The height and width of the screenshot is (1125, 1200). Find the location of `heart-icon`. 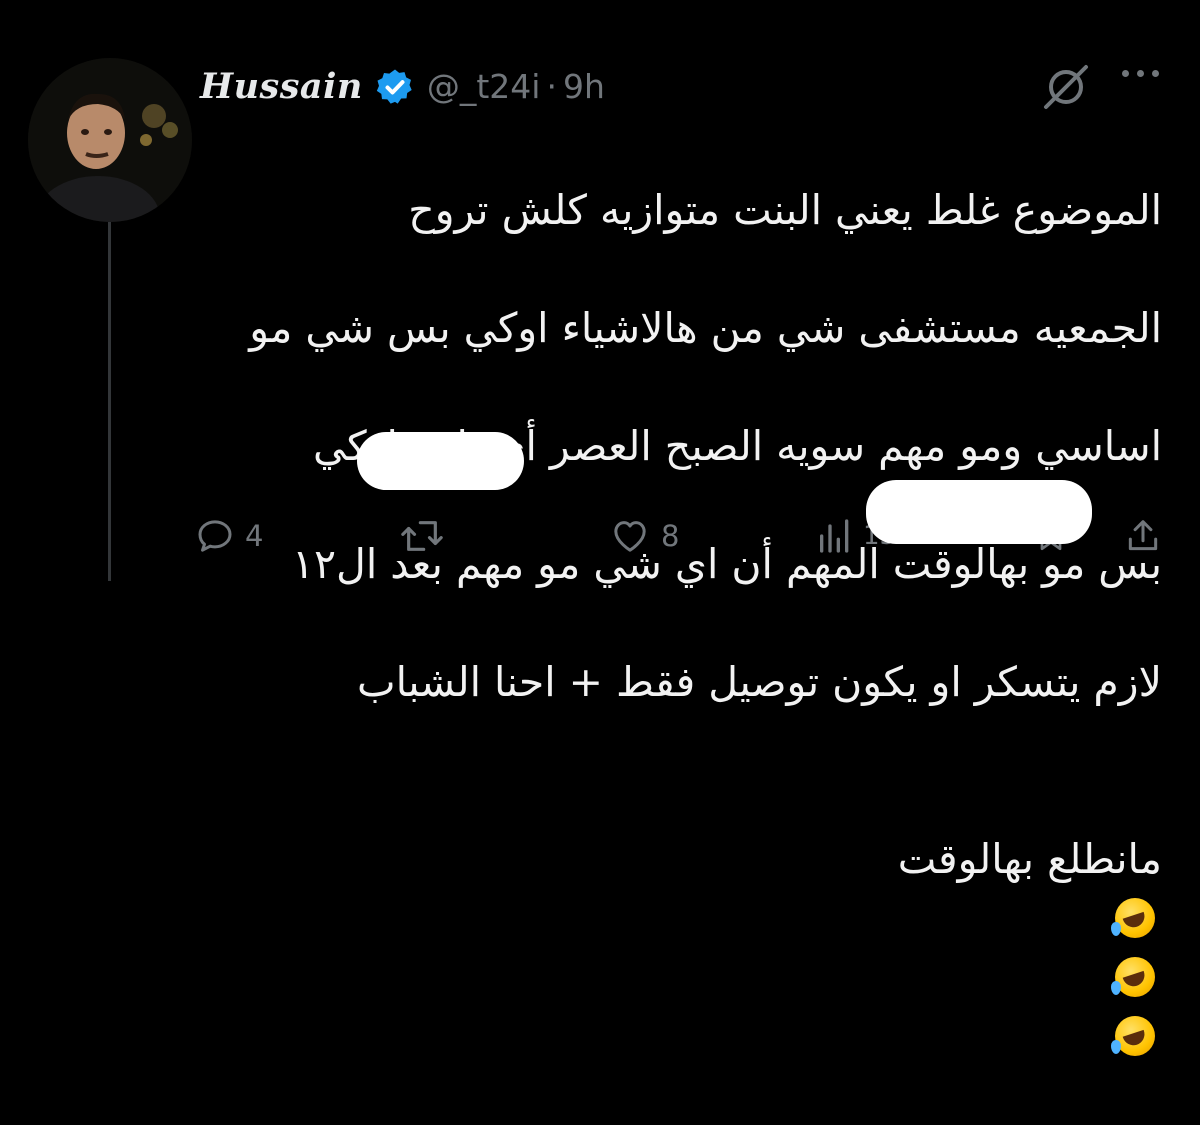

heart-icon is located at coordinates (630, 536).